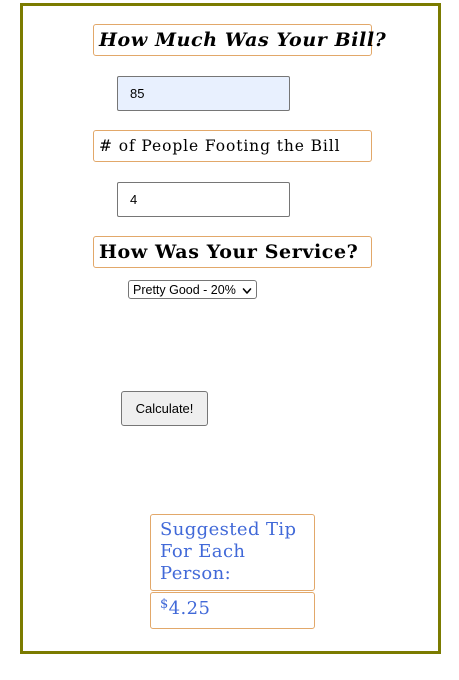 This screenshot has width=459, height=680. I want to click on people-count-input, so click(203, 199).